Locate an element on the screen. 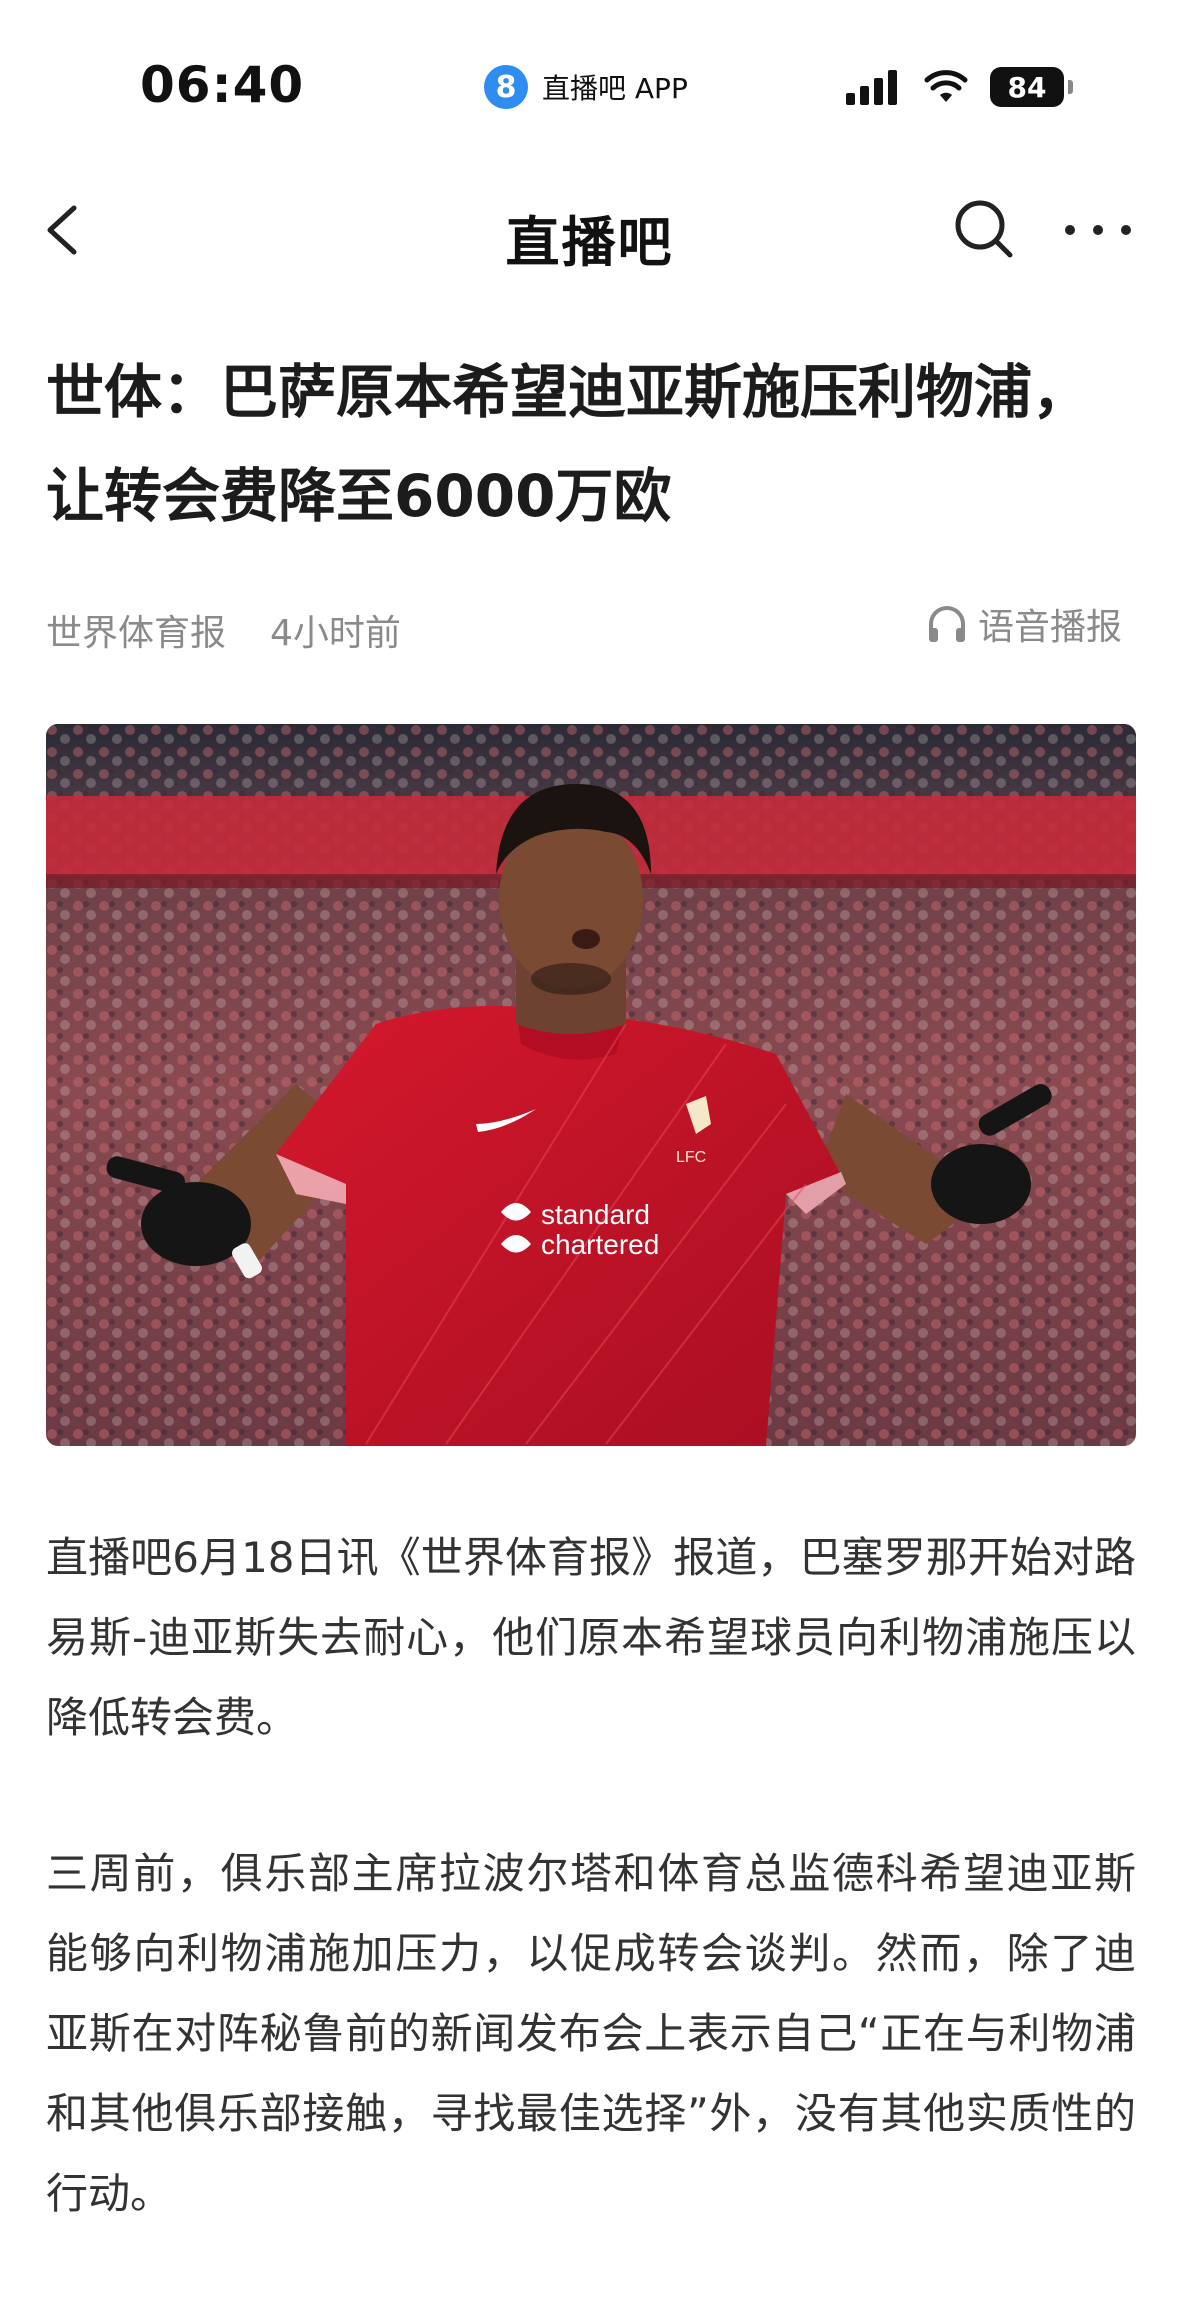 This screenshot has width=1179, height=2310. status-bar: 06:40 8 直播吧 APP 84 is located at coordinates (589, 75).